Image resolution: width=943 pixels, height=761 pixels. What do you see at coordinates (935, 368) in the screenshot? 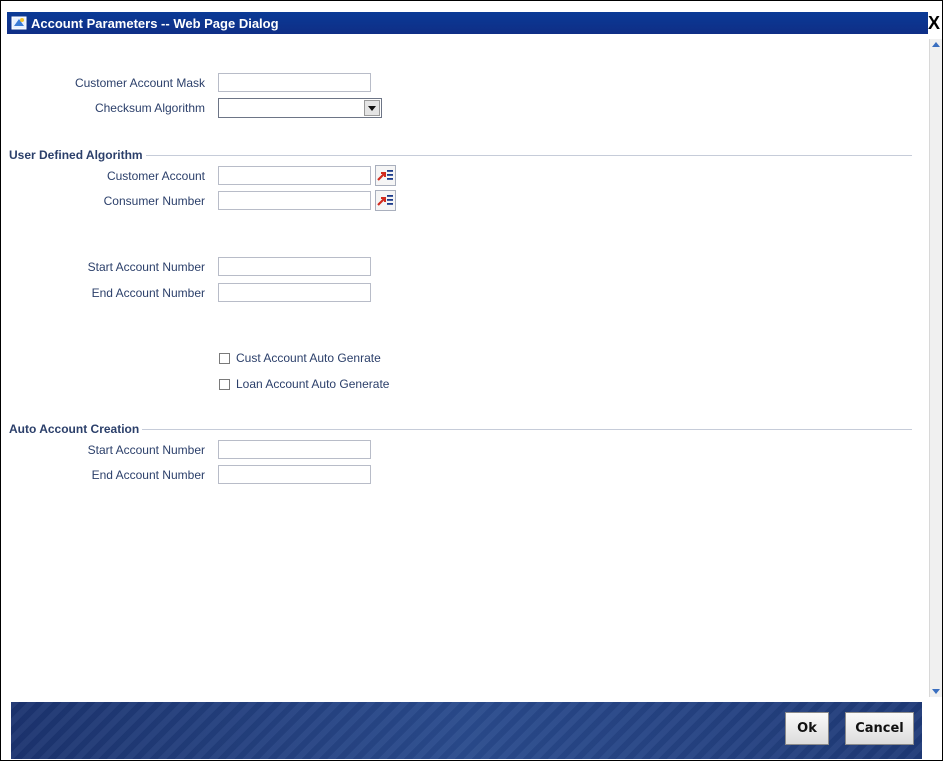
I see `vertical-scrollbar` at bounding box center [935, 368].